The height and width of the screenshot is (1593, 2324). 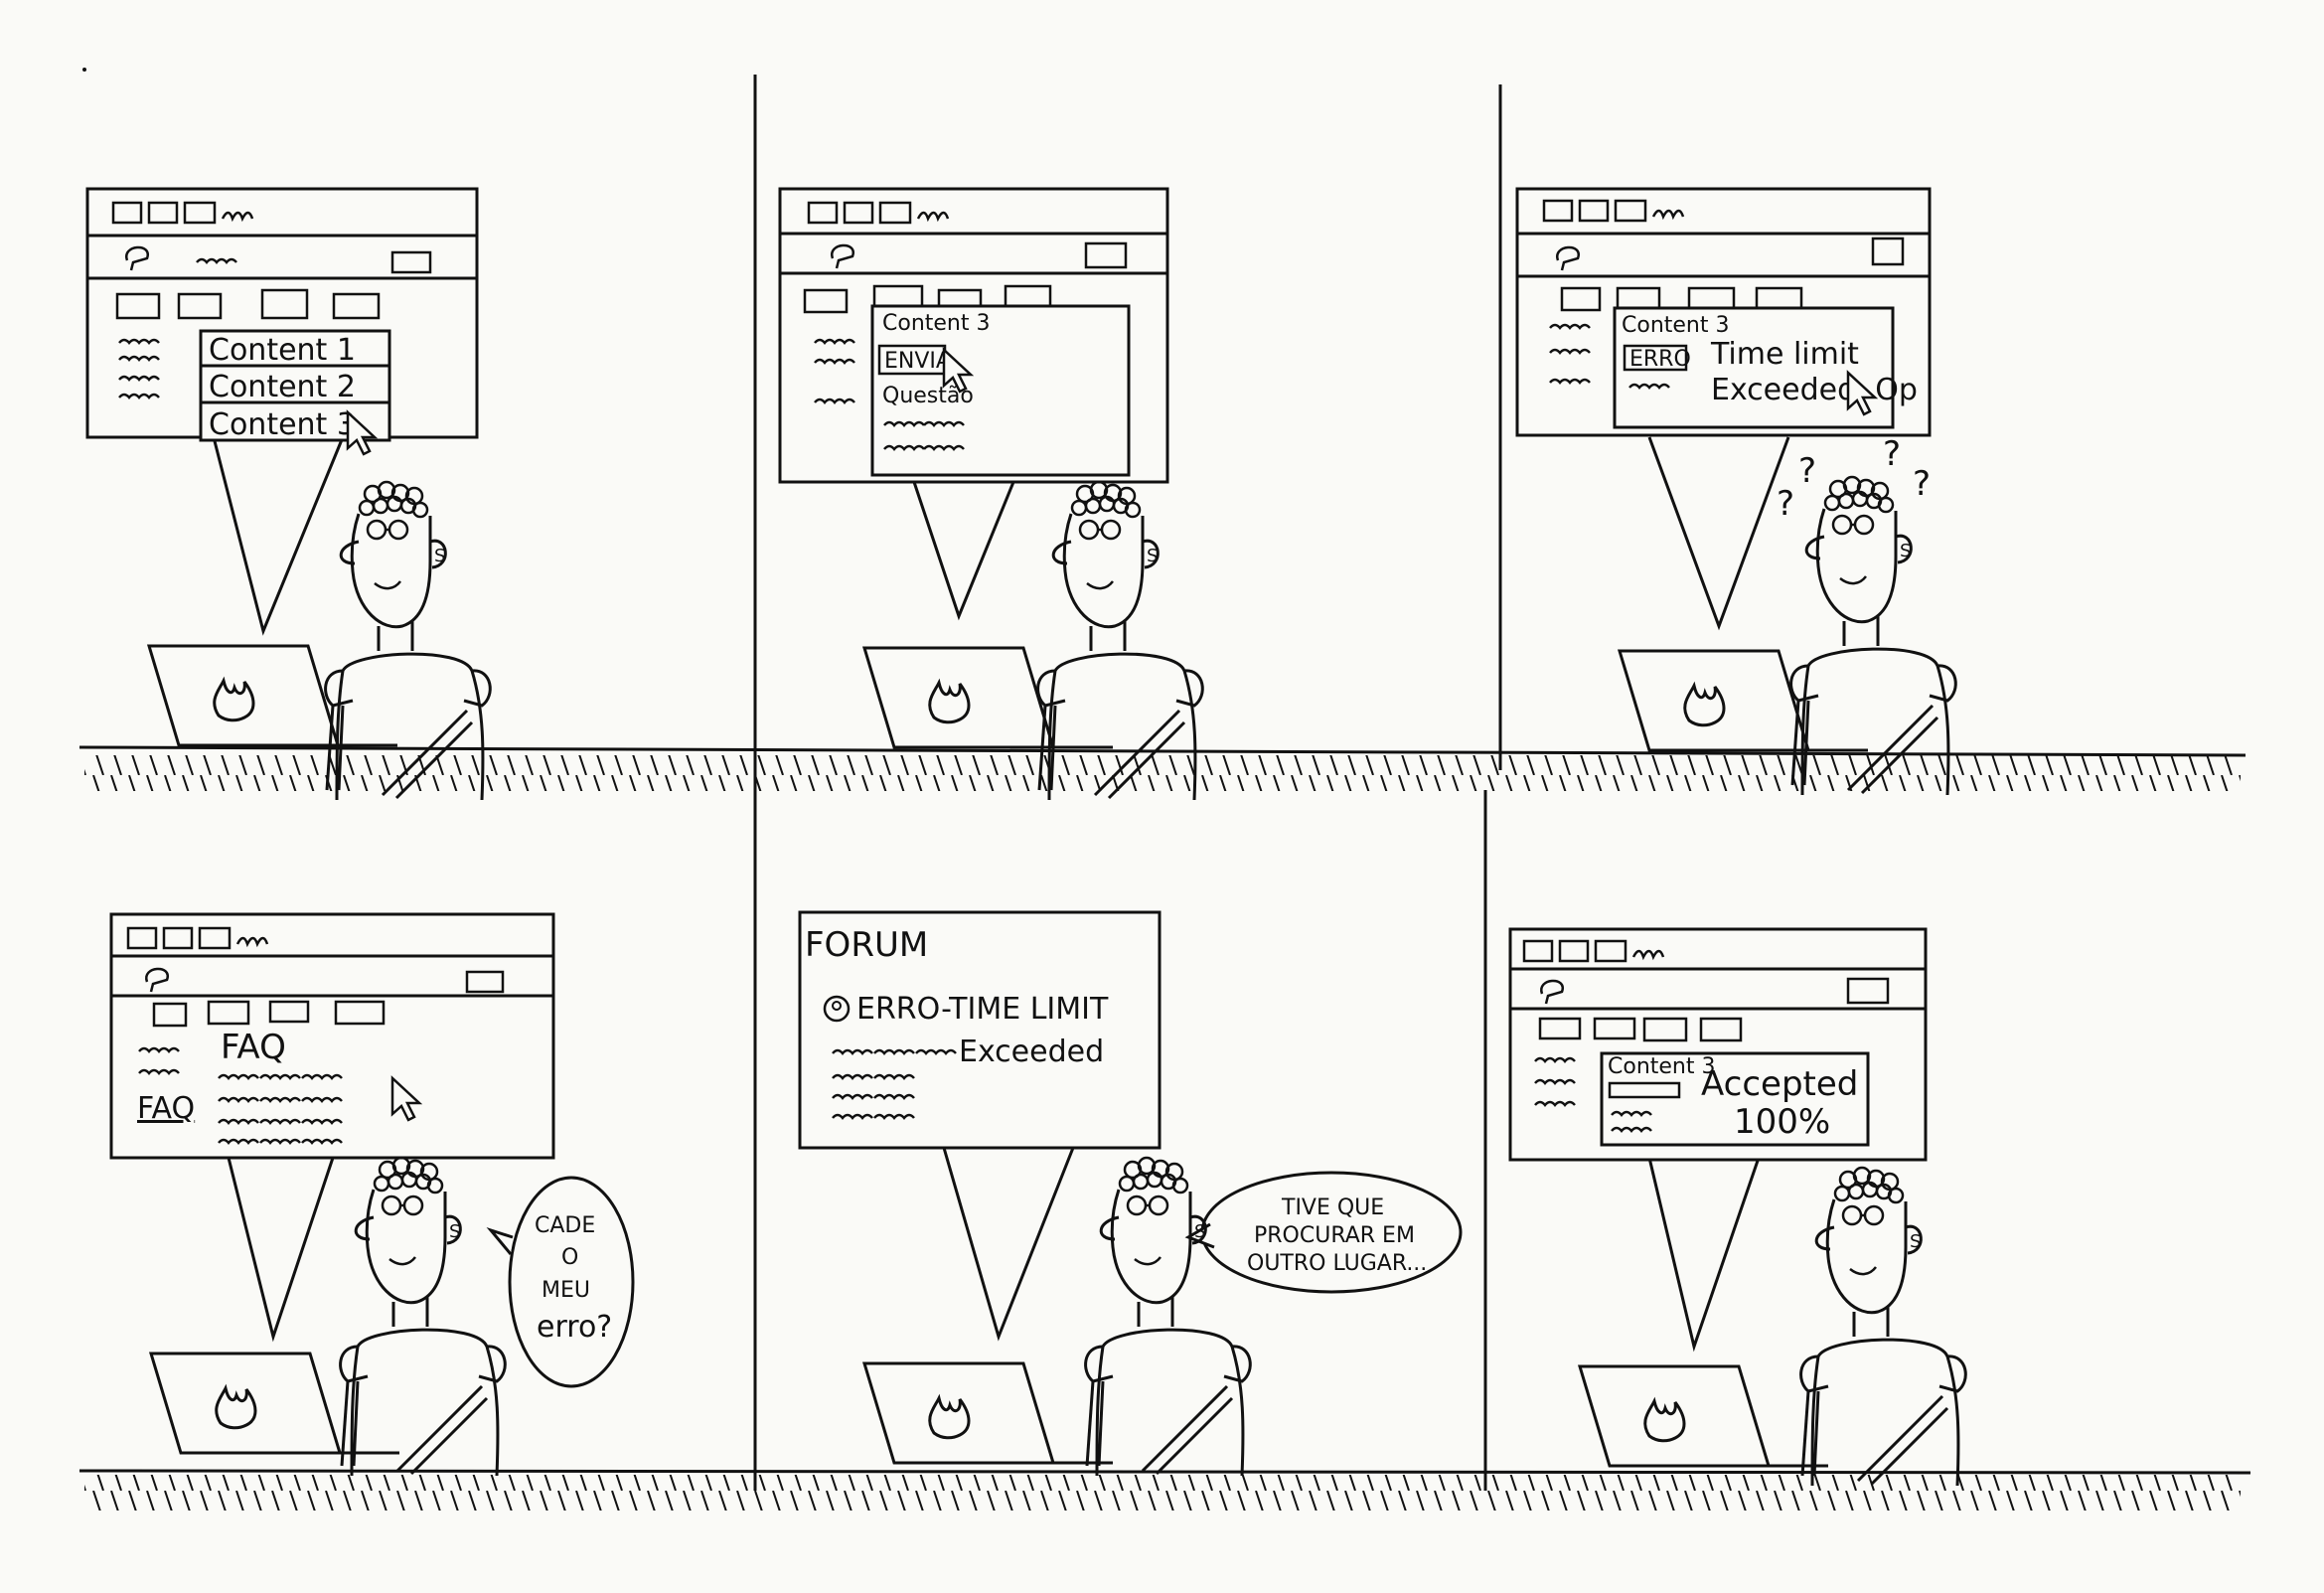 What do you see at coordinates (253, 1047) in the screenshot?
I see `faq-title: FAQ` at bounding box center [253, 1047].